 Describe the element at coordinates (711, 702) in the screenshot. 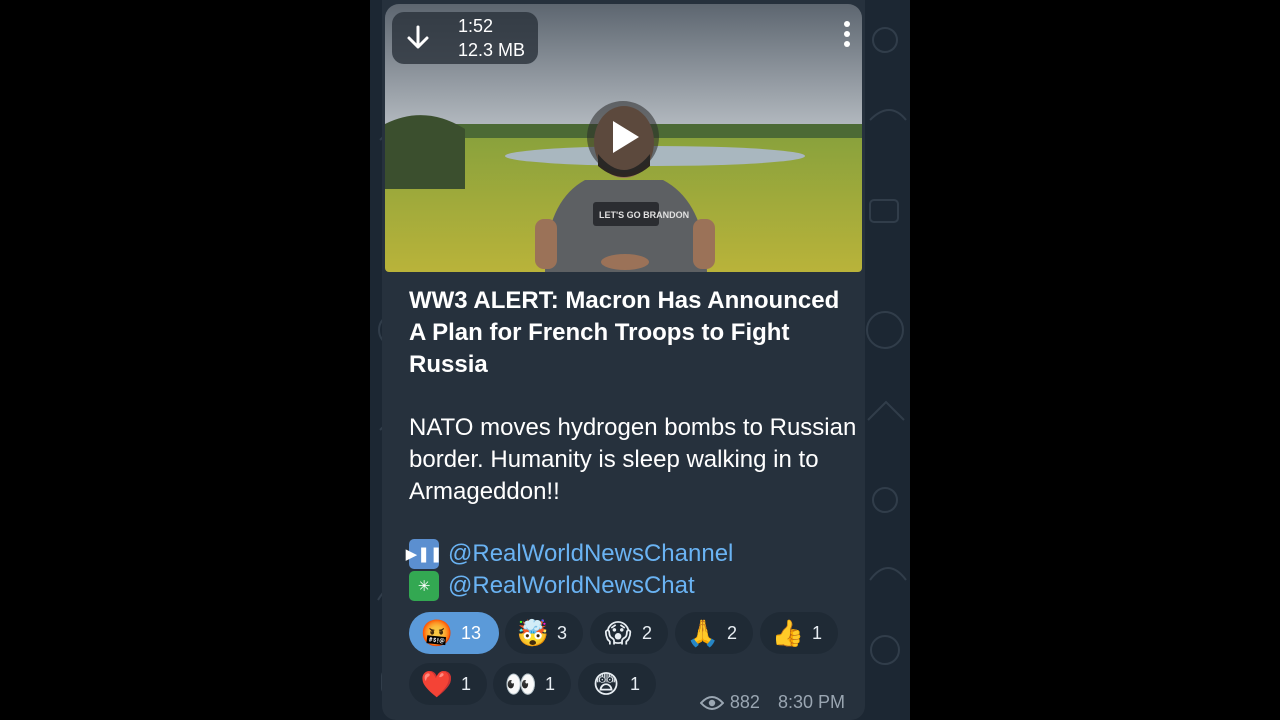

I see `views-eye-icon` at that location.